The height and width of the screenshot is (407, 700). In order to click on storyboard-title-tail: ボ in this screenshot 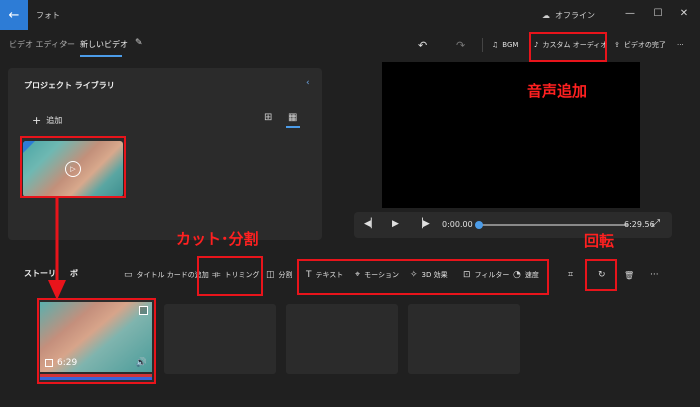, I will do `click(74, 273)`.